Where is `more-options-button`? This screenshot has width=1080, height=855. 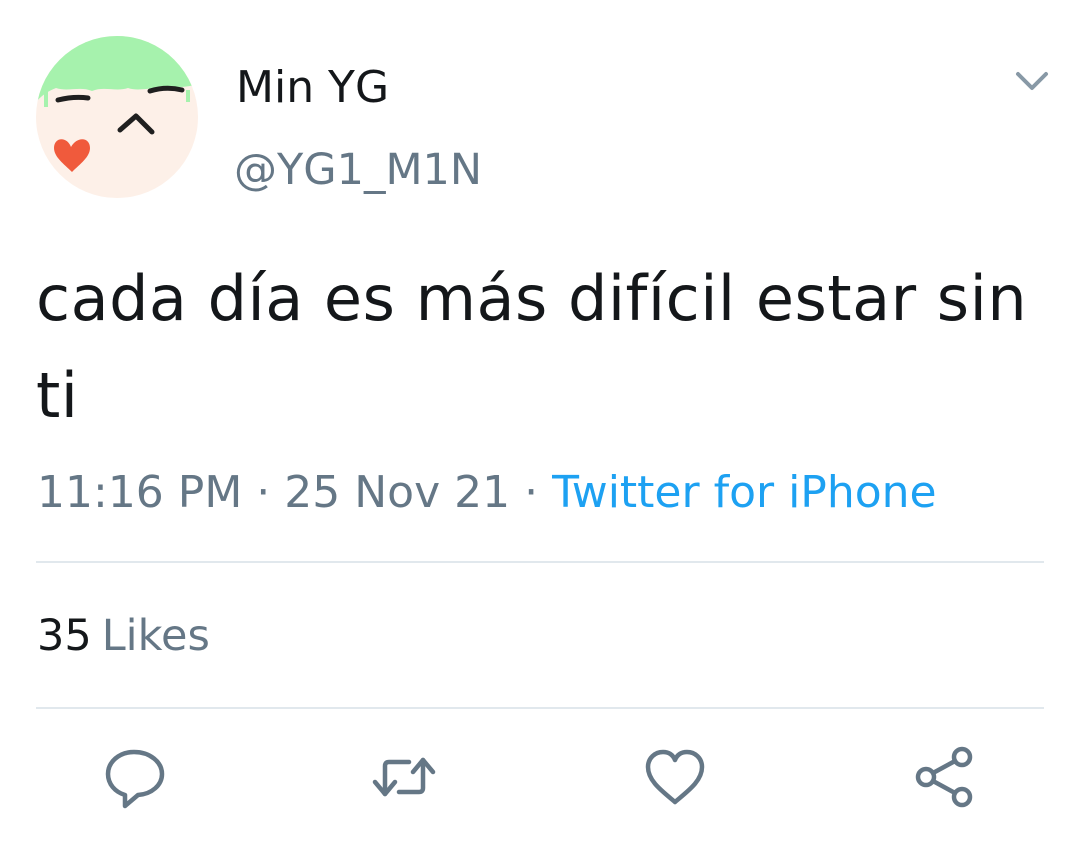
more-options-button is located at coordinates (1032, 82).